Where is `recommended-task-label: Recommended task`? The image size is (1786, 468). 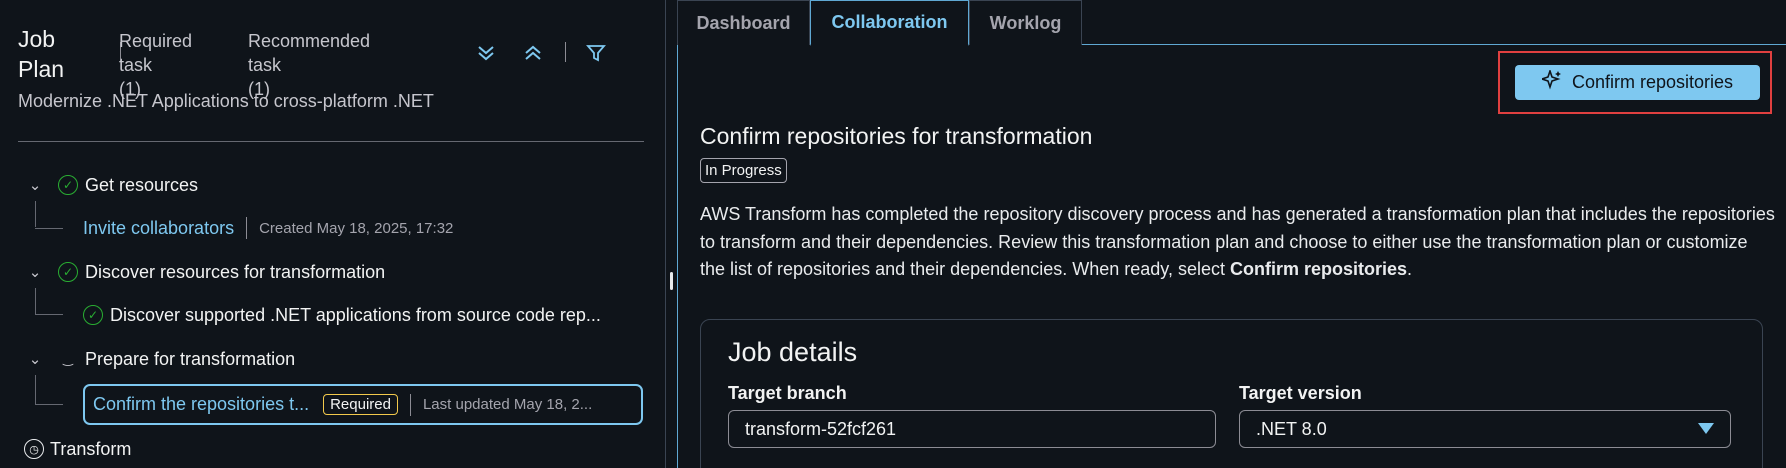 recommended-task-label: Recommended task is located at coordinates (309, 53).